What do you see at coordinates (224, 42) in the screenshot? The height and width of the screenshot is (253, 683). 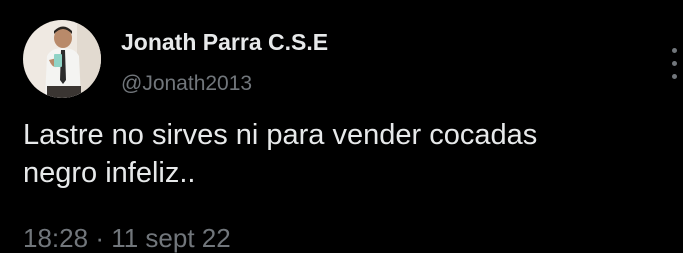 I see `author-display-name: Jonath Parra C.S.E` at bounding box center [224, 42].